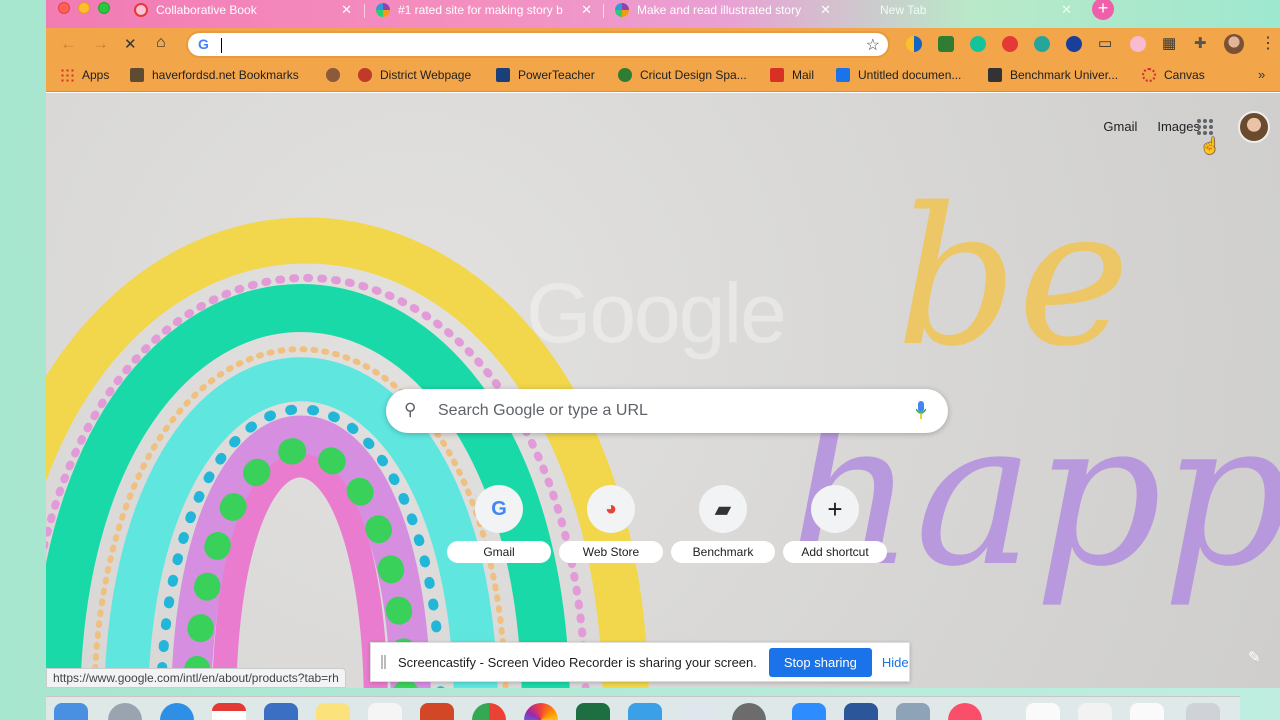 The image size is (1280, 720). What do you see at coordinates (214, 75) in the screenshot?
I see `bookmark-folder: haverfordsd.net Bookmarks` at bounding box center [214, 75].